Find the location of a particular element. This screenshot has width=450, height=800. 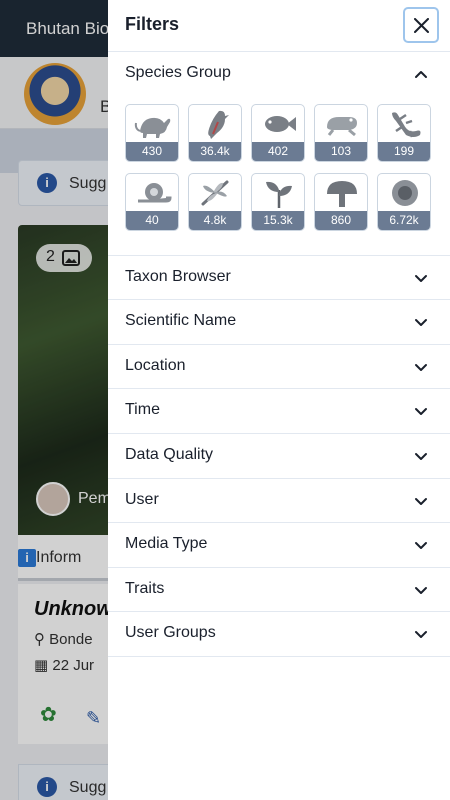

species-count: 6.72k is located at coordinates (404, 220).